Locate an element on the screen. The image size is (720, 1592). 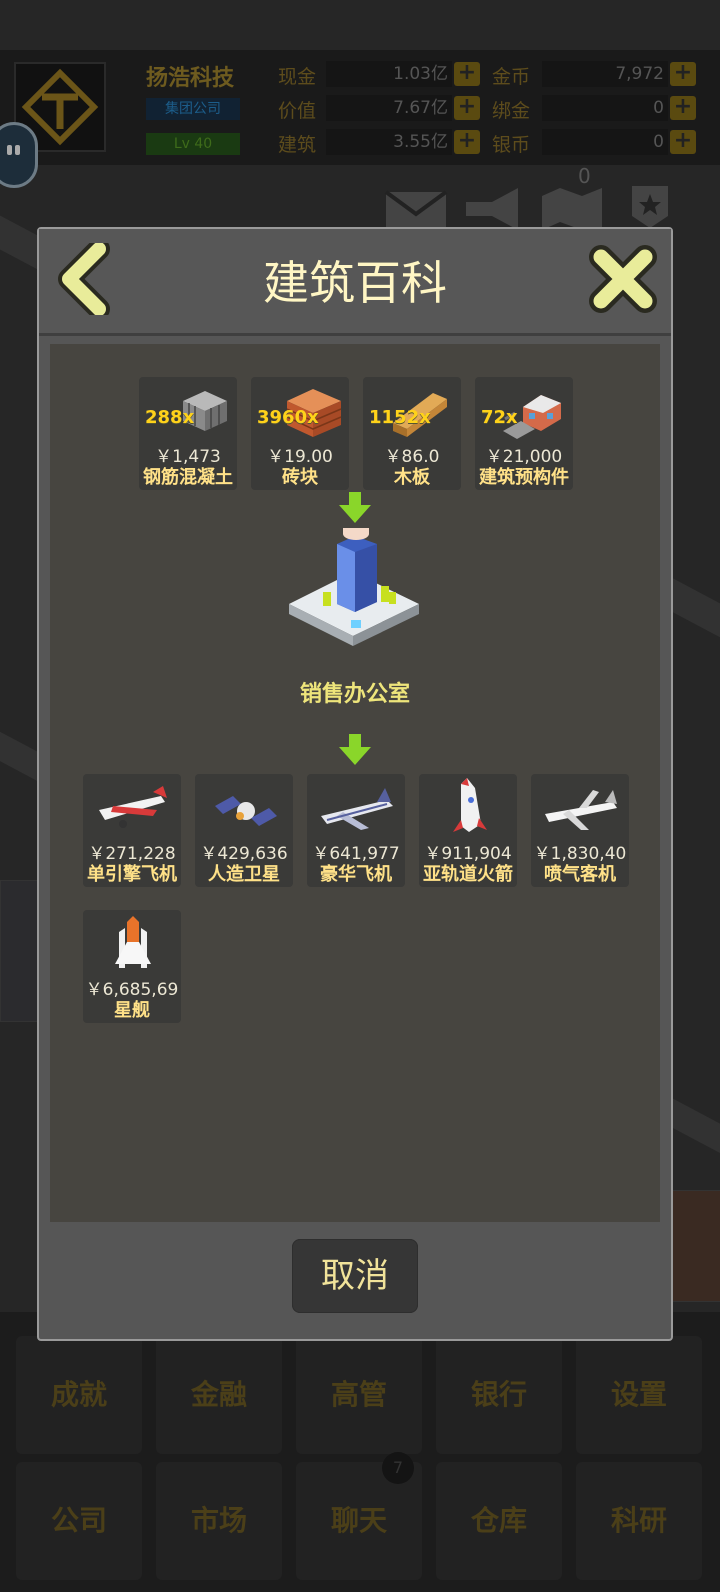
value-label: 价值 is located at coordinates (297, 111).